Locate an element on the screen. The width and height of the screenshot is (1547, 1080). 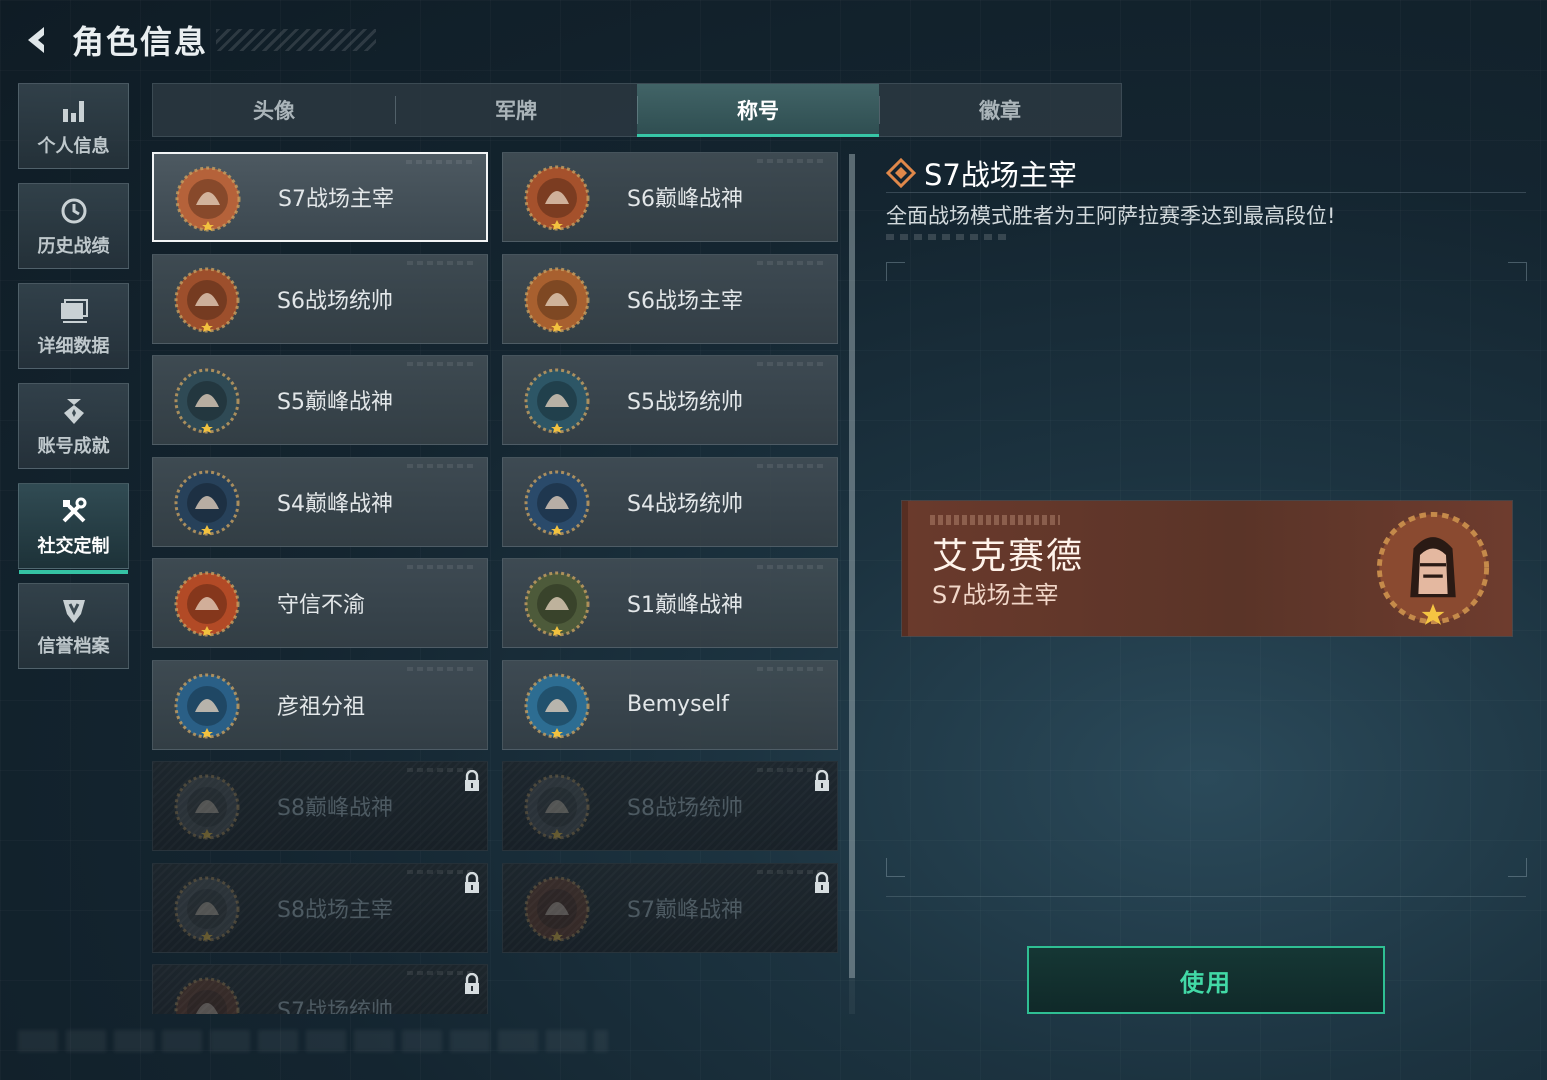
title-card: S7战场主宰 is located at coordinates (320, 197).